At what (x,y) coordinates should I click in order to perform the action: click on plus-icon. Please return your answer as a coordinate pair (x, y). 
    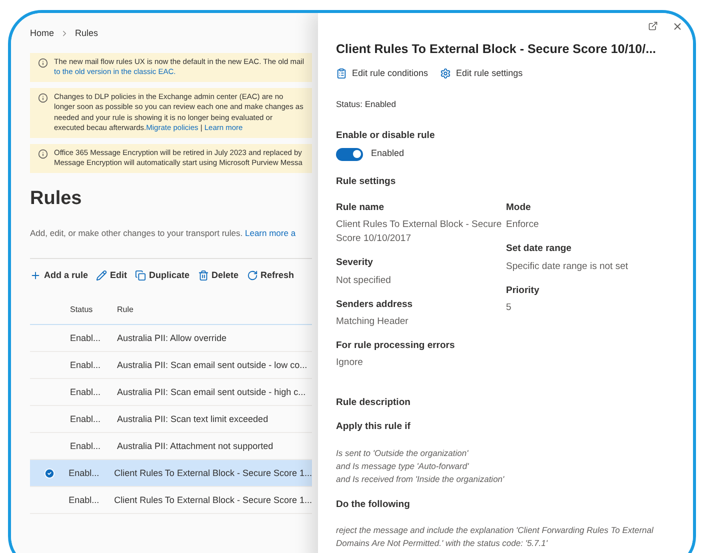
    Looking at the image, I should click on (35, 275).